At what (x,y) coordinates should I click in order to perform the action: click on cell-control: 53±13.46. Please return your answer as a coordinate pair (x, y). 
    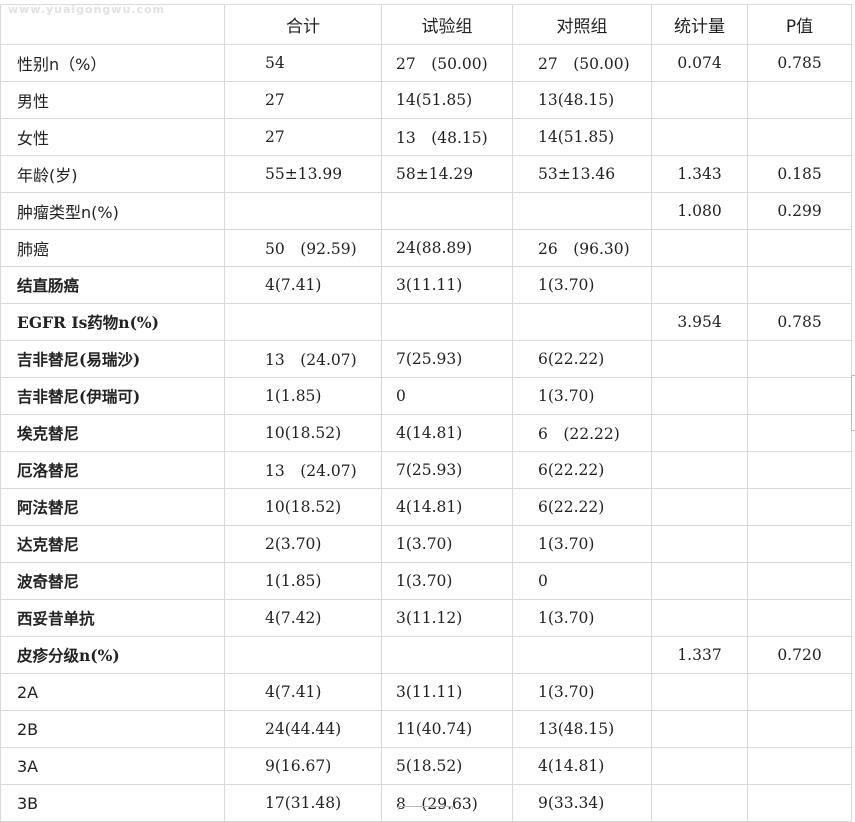
    Looking at the image, I should click on (582, 174).